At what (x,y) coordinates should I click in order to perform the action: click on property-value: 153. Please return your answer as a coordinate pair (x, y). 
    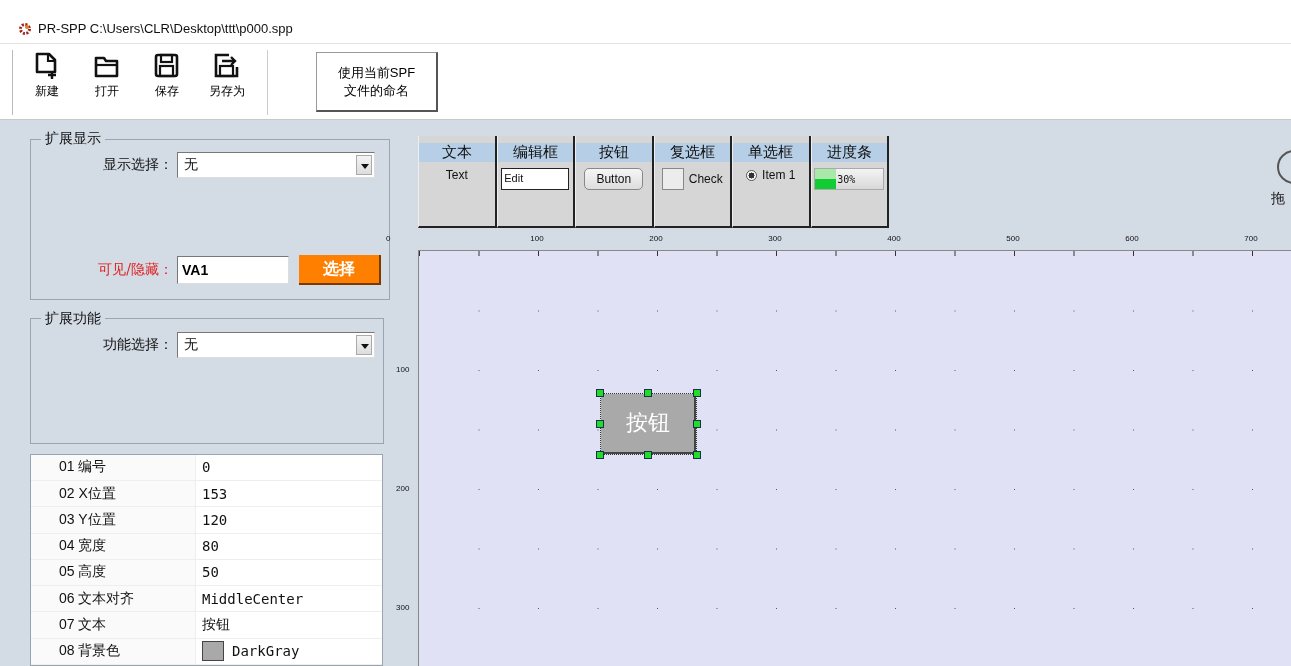
    Looking at the image, I should click on (215, 493).